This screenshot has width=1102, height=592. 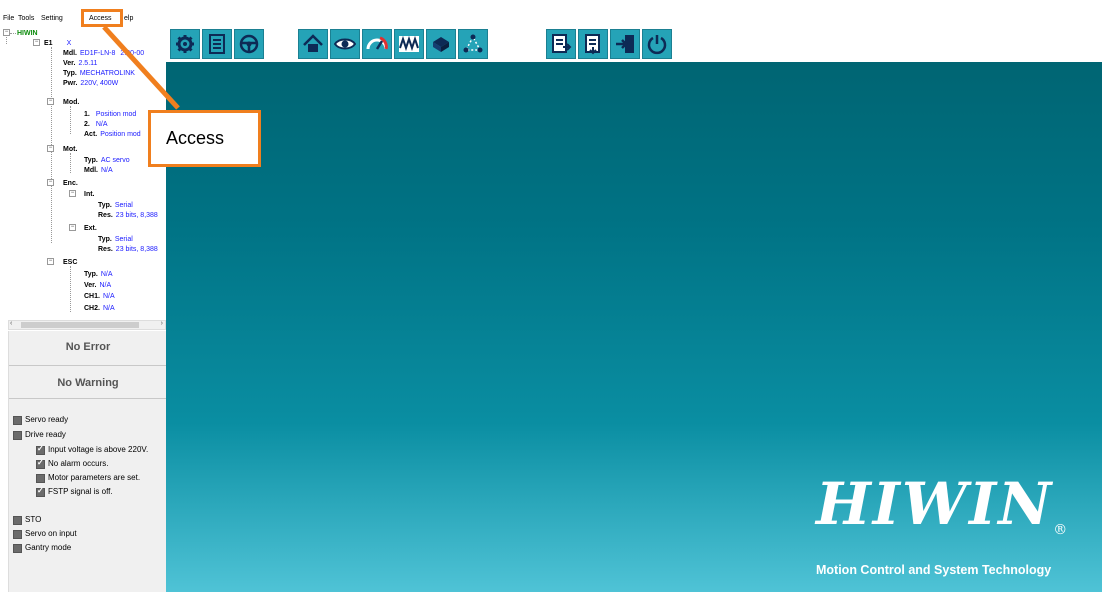 What do you see at coordinates (45, 534) in the screenshot?
I see `indicator-servo-on-input: Servo on input` at bounding box center [45, 534].